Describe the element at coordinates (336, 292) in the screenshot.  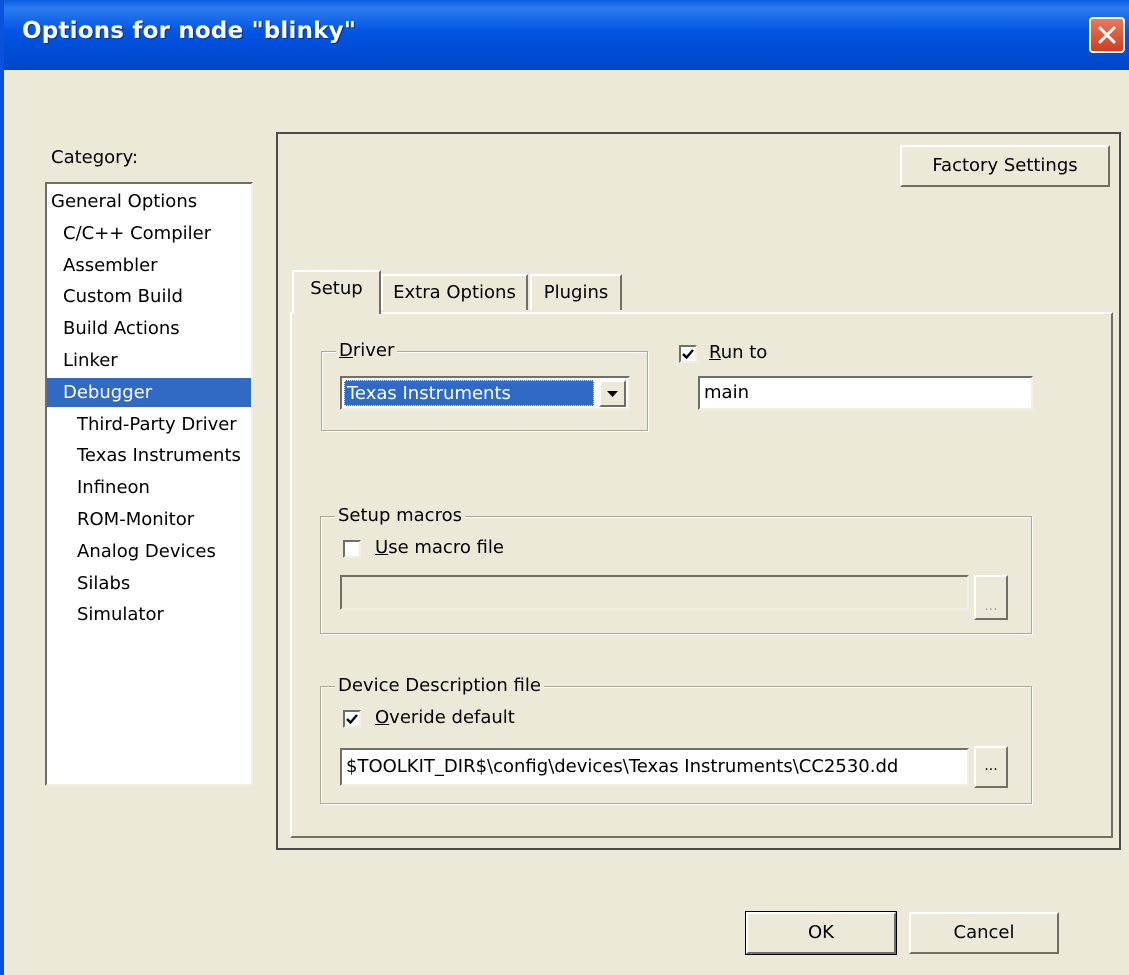
I see `tab-setup: Setup` at that location.